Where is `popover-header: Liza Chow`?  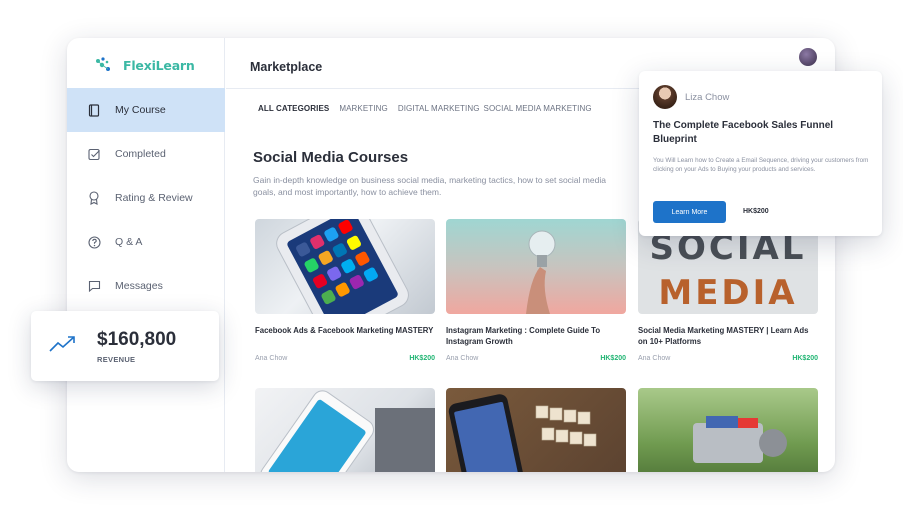 popover-header: Liza Chow is located at coordinates (691, 97).